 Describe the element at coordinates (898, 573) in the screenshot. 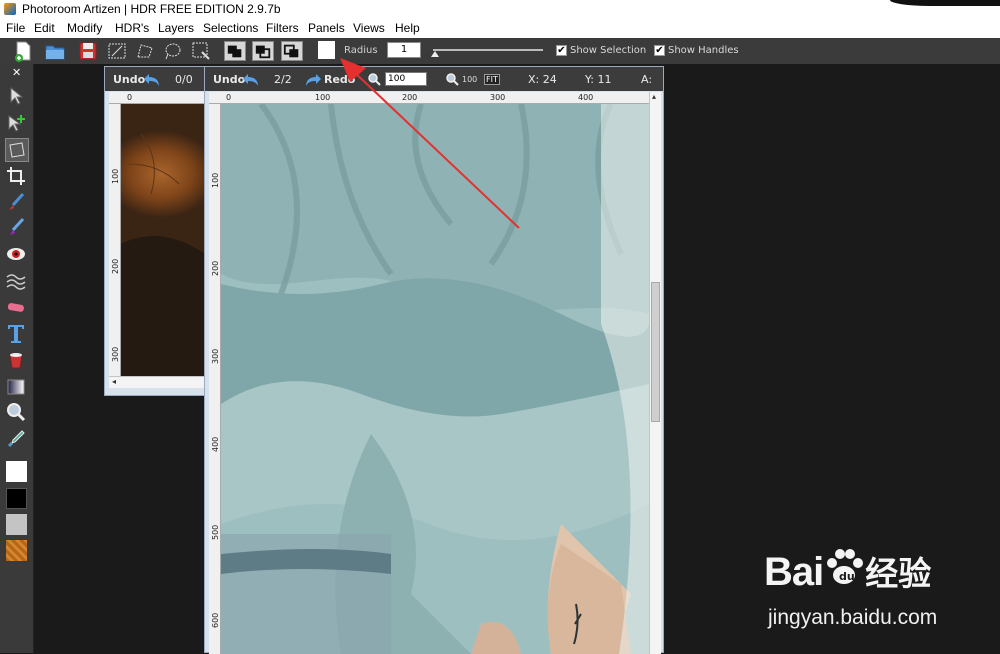

I see `watermark-brand-cn: 经验` at that location.